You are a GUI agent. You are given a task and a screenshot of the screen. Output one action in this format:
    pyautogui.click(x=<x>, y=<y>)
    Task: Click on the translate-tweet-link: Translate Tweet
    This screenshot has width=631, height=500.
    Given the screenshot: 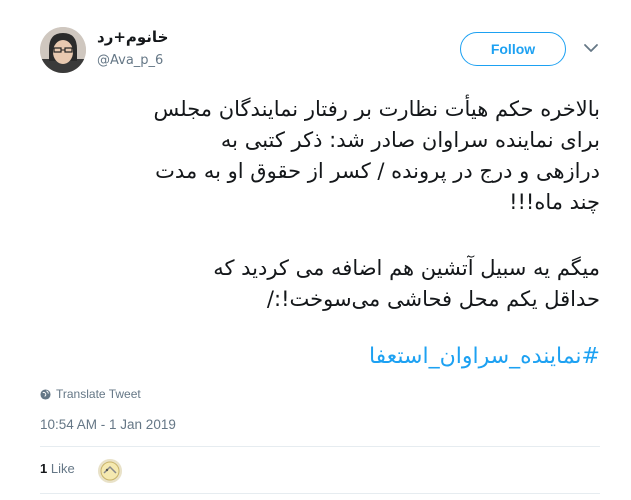 What is the action you would take?
    pyautogui.click(x=90, y=394)
    